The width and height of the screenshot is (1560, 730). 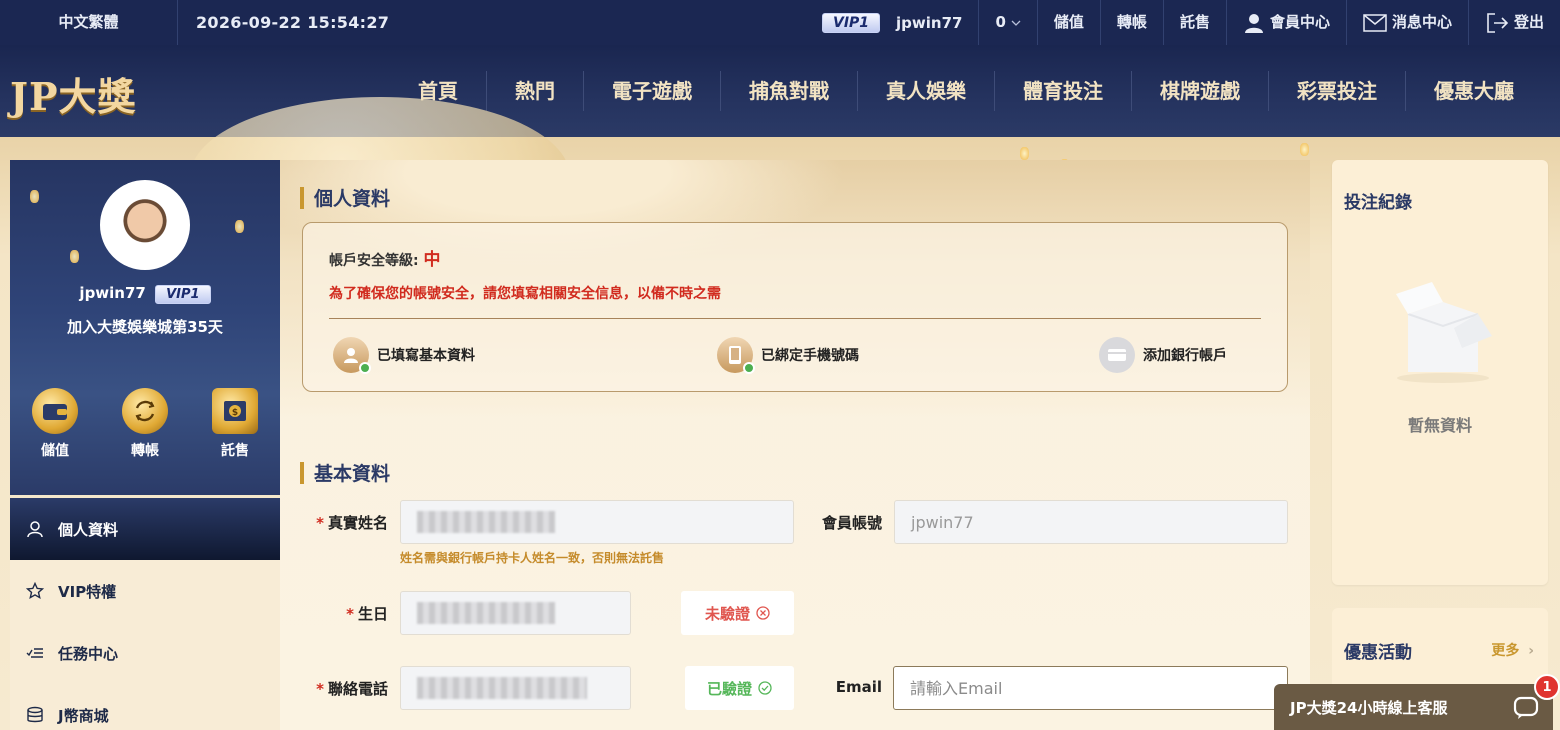 I want to click on step-basic-info: 已填寫基本資料, so click(x=404, y=355).